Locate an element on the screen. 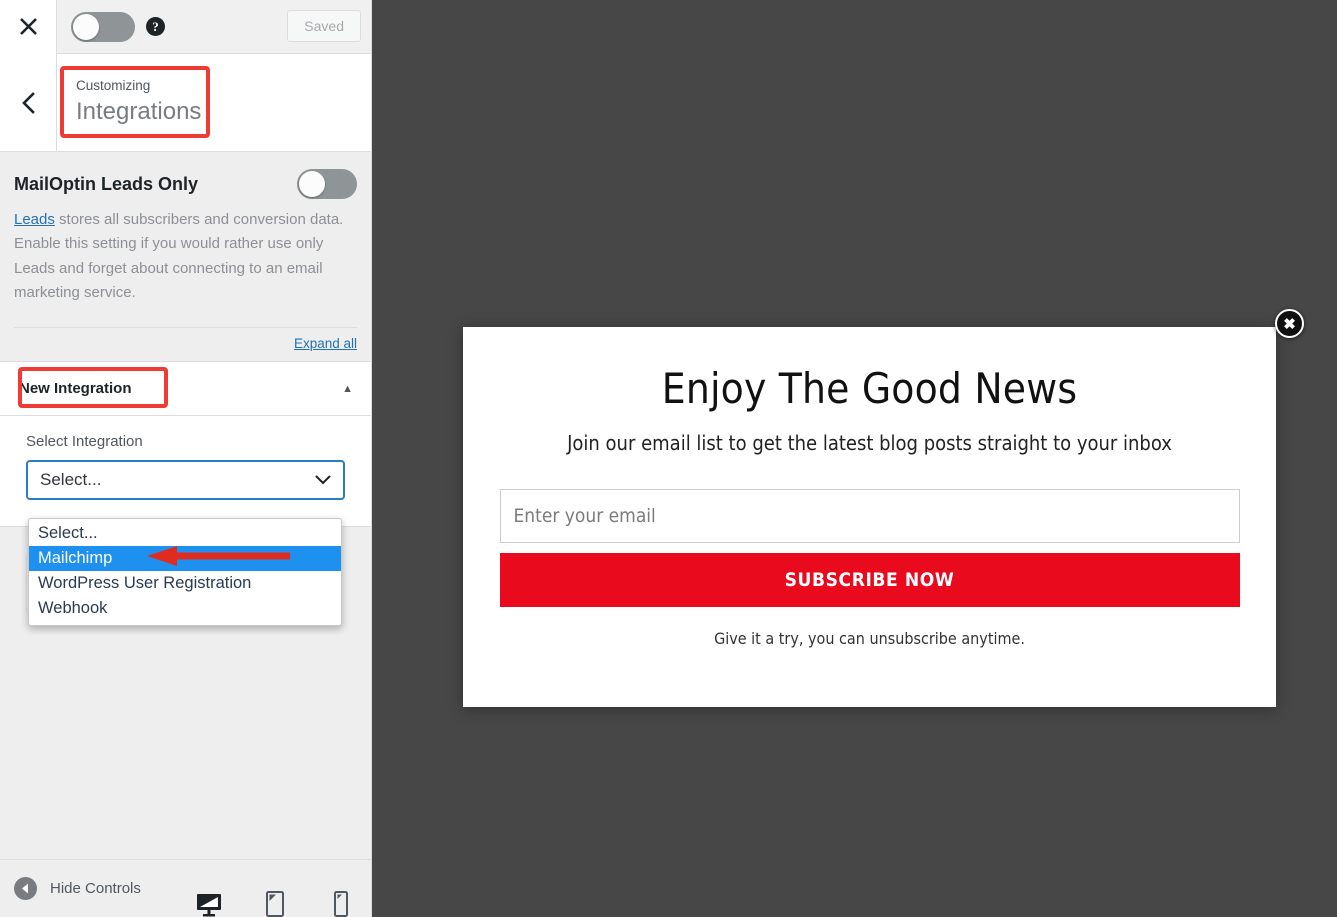  customizer-title-group: Customizing Integrations is located at coordinates (129, 102).